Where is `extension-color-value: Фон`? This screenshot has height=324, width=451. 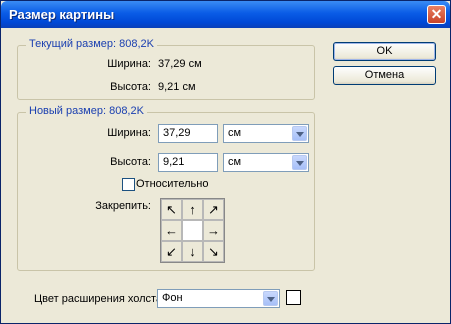
extension-color-value: Фон is located at coordinates (172, 298).